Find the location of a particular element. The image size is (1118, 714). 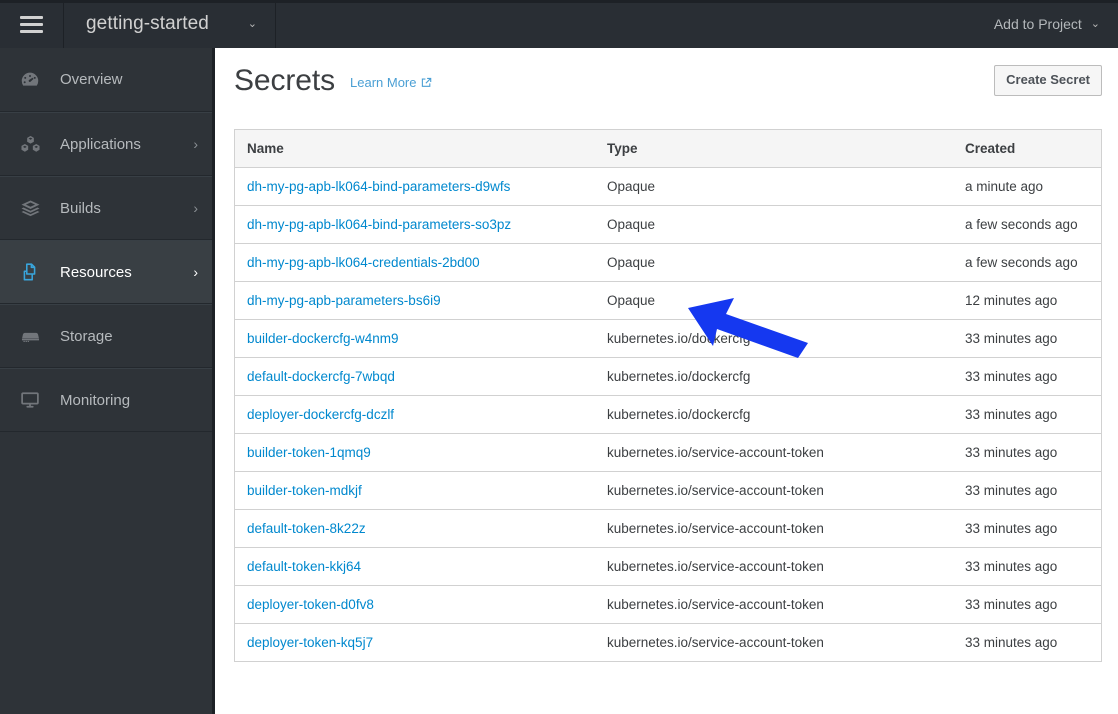

secret-created-cell: a few seconds ago is located at coordinates (1027, 224).